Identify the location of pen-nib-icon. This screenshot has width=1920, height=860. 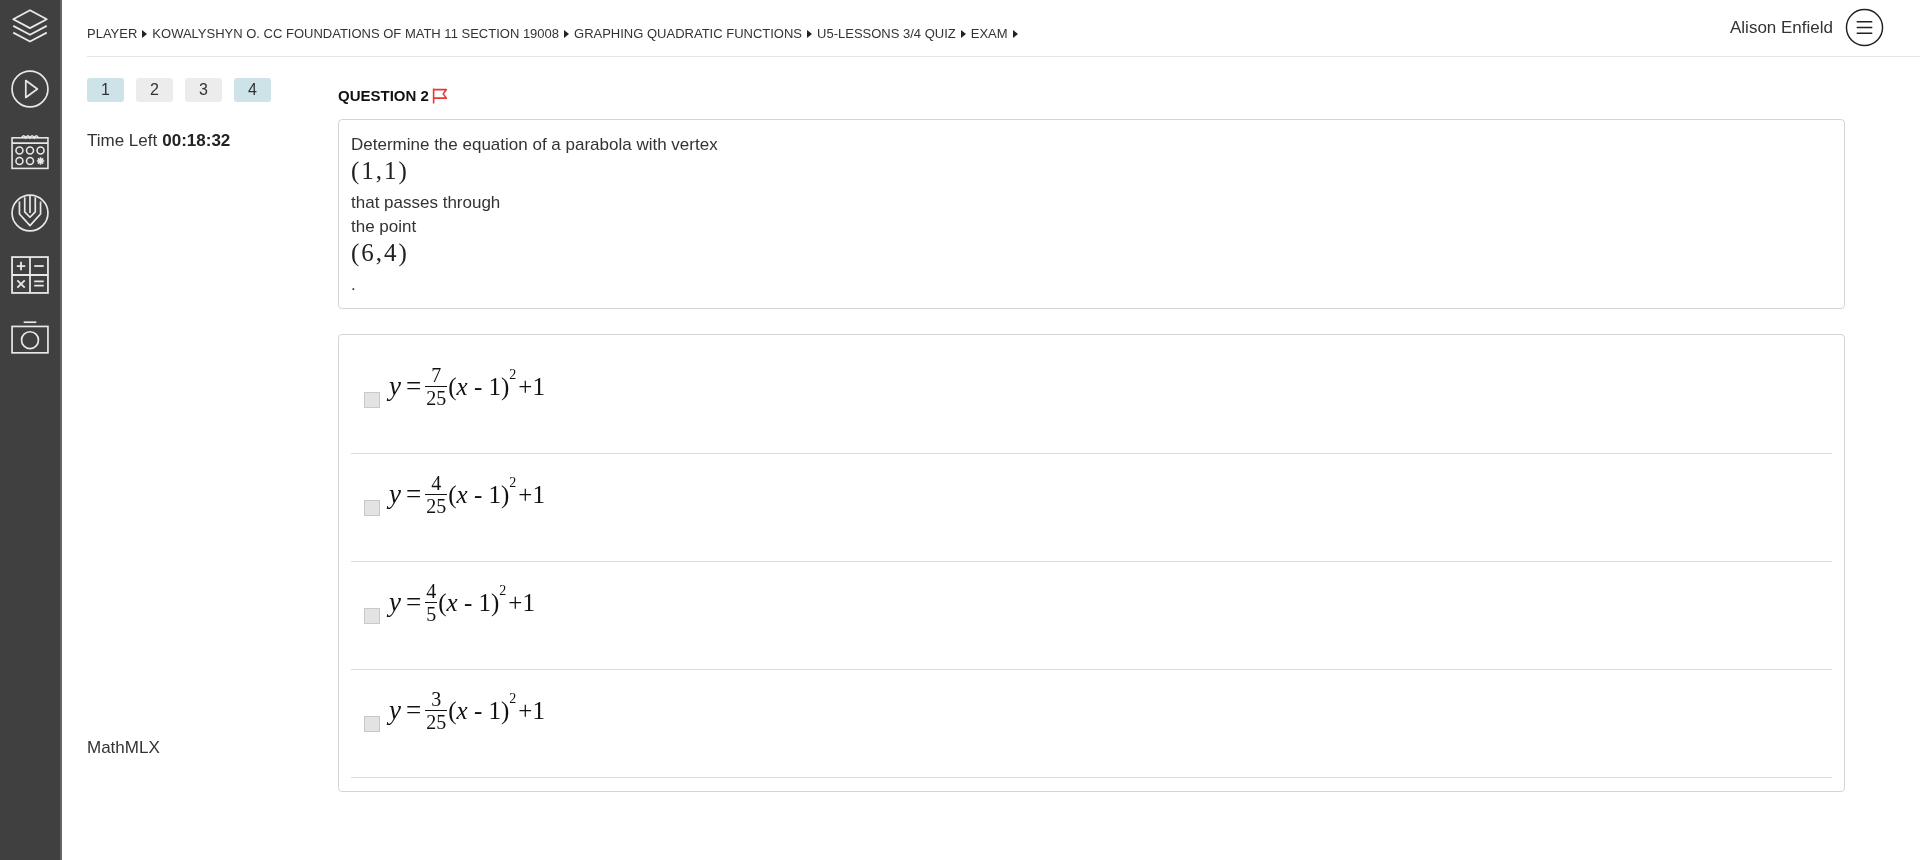
(30, 213).